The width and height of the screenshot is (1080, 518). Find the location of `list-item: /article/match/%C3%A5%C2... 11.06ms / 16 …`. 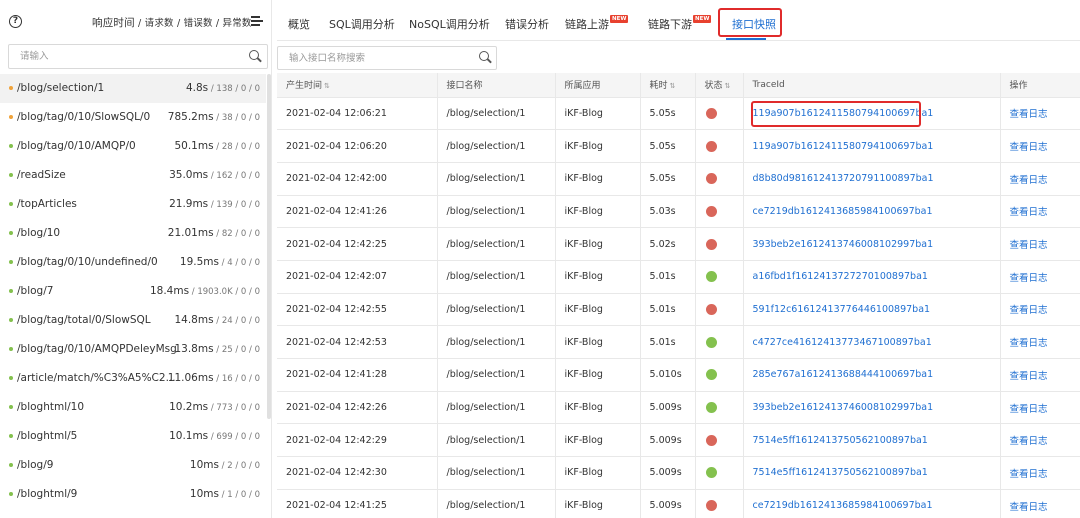

list-item: /article/match/%C3%A5%C2... 11.06ms / 16 … is located at coordinates (133, 378).